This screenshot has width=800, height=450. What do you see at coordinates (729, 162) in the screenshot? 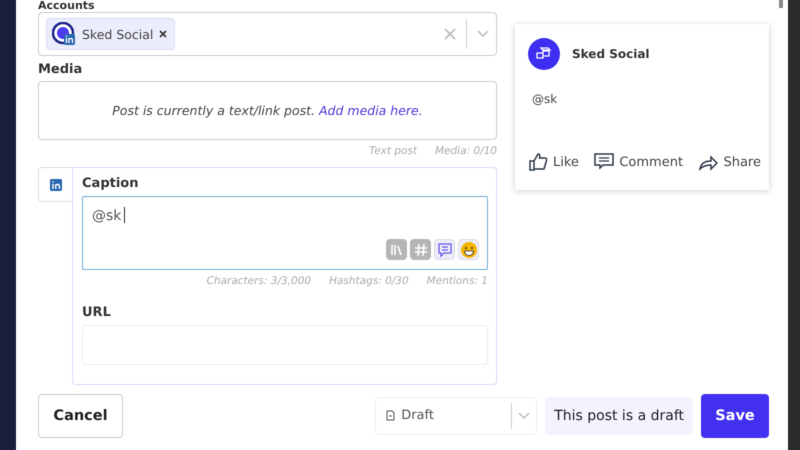
I see `preview-action: Share` at bounding box center [729, 162].